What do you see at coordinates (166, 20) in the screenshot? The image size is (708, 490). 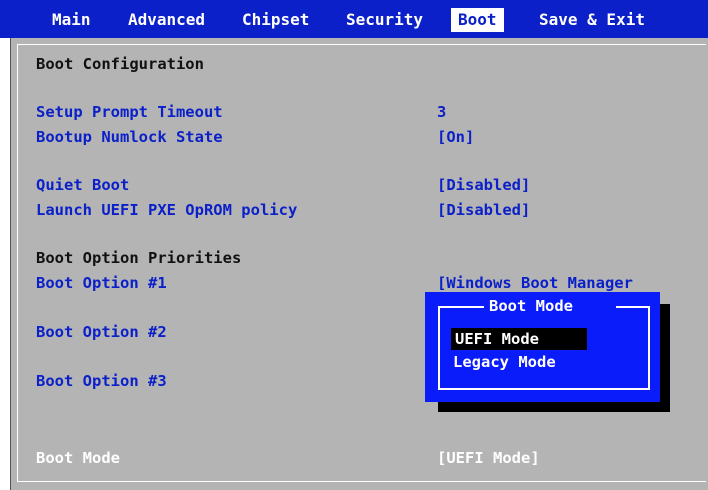 I see `tab-advanced: Advanced` at bounding box center [166, 20].